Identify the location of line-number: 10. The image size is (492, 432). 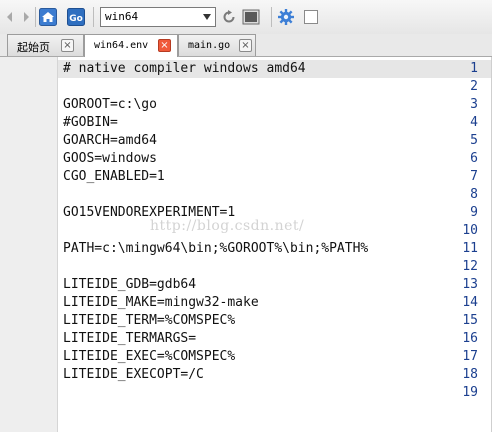
(470, 230).